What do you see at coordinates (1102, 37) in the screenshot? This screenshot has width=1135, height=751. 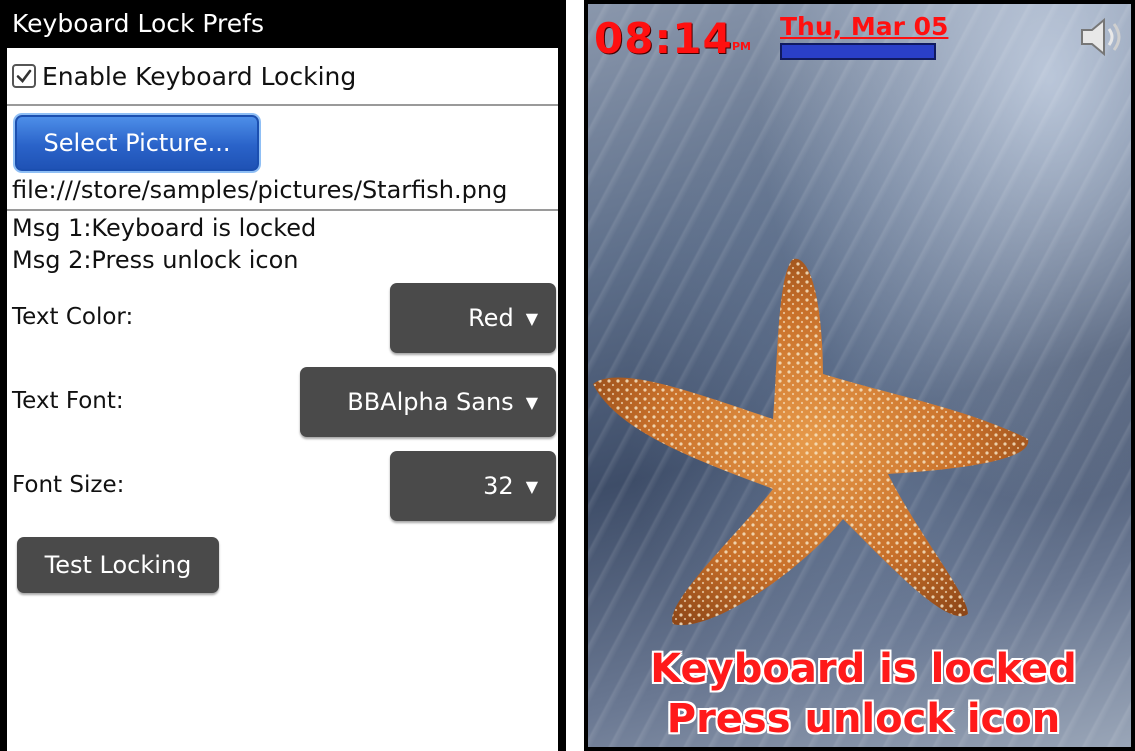 I see `speaker-icon` at bounding box center [1102, 37].